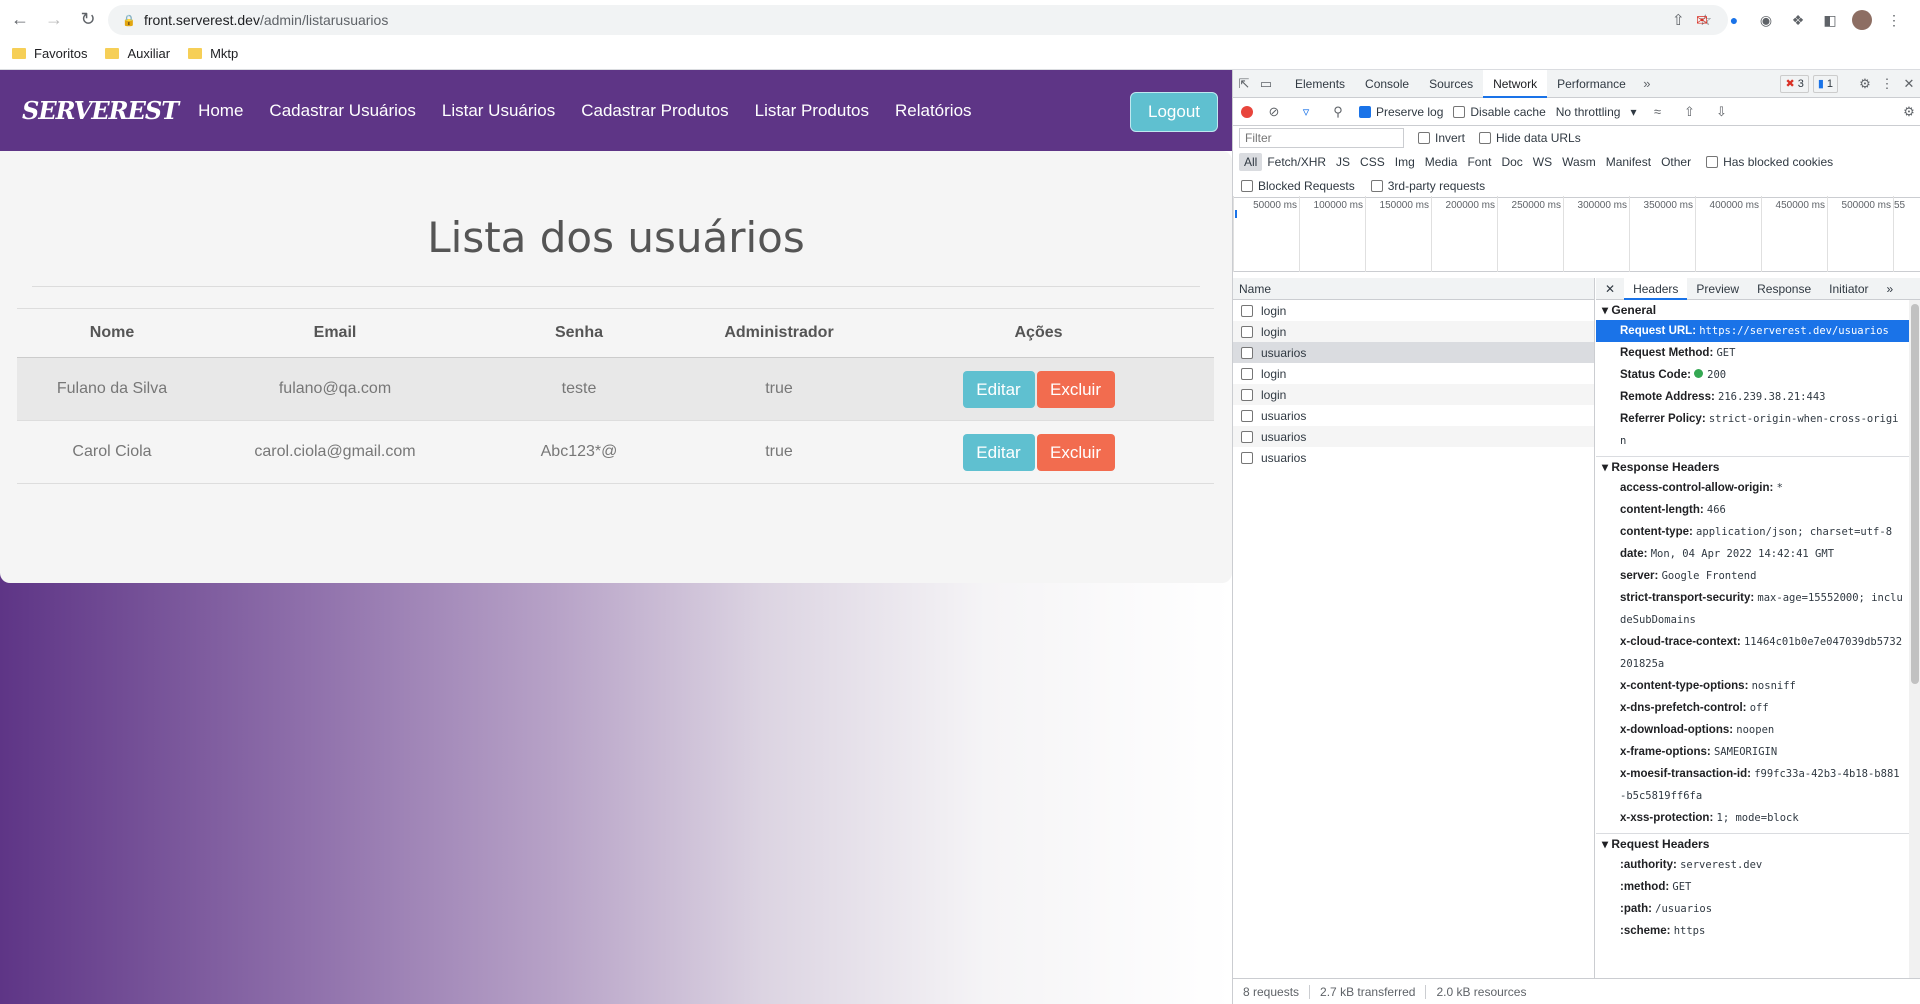  What do you see at coordinates (1321, 138) in the screenshot?
I see `filter-input` at bounding box center [1321, 138].